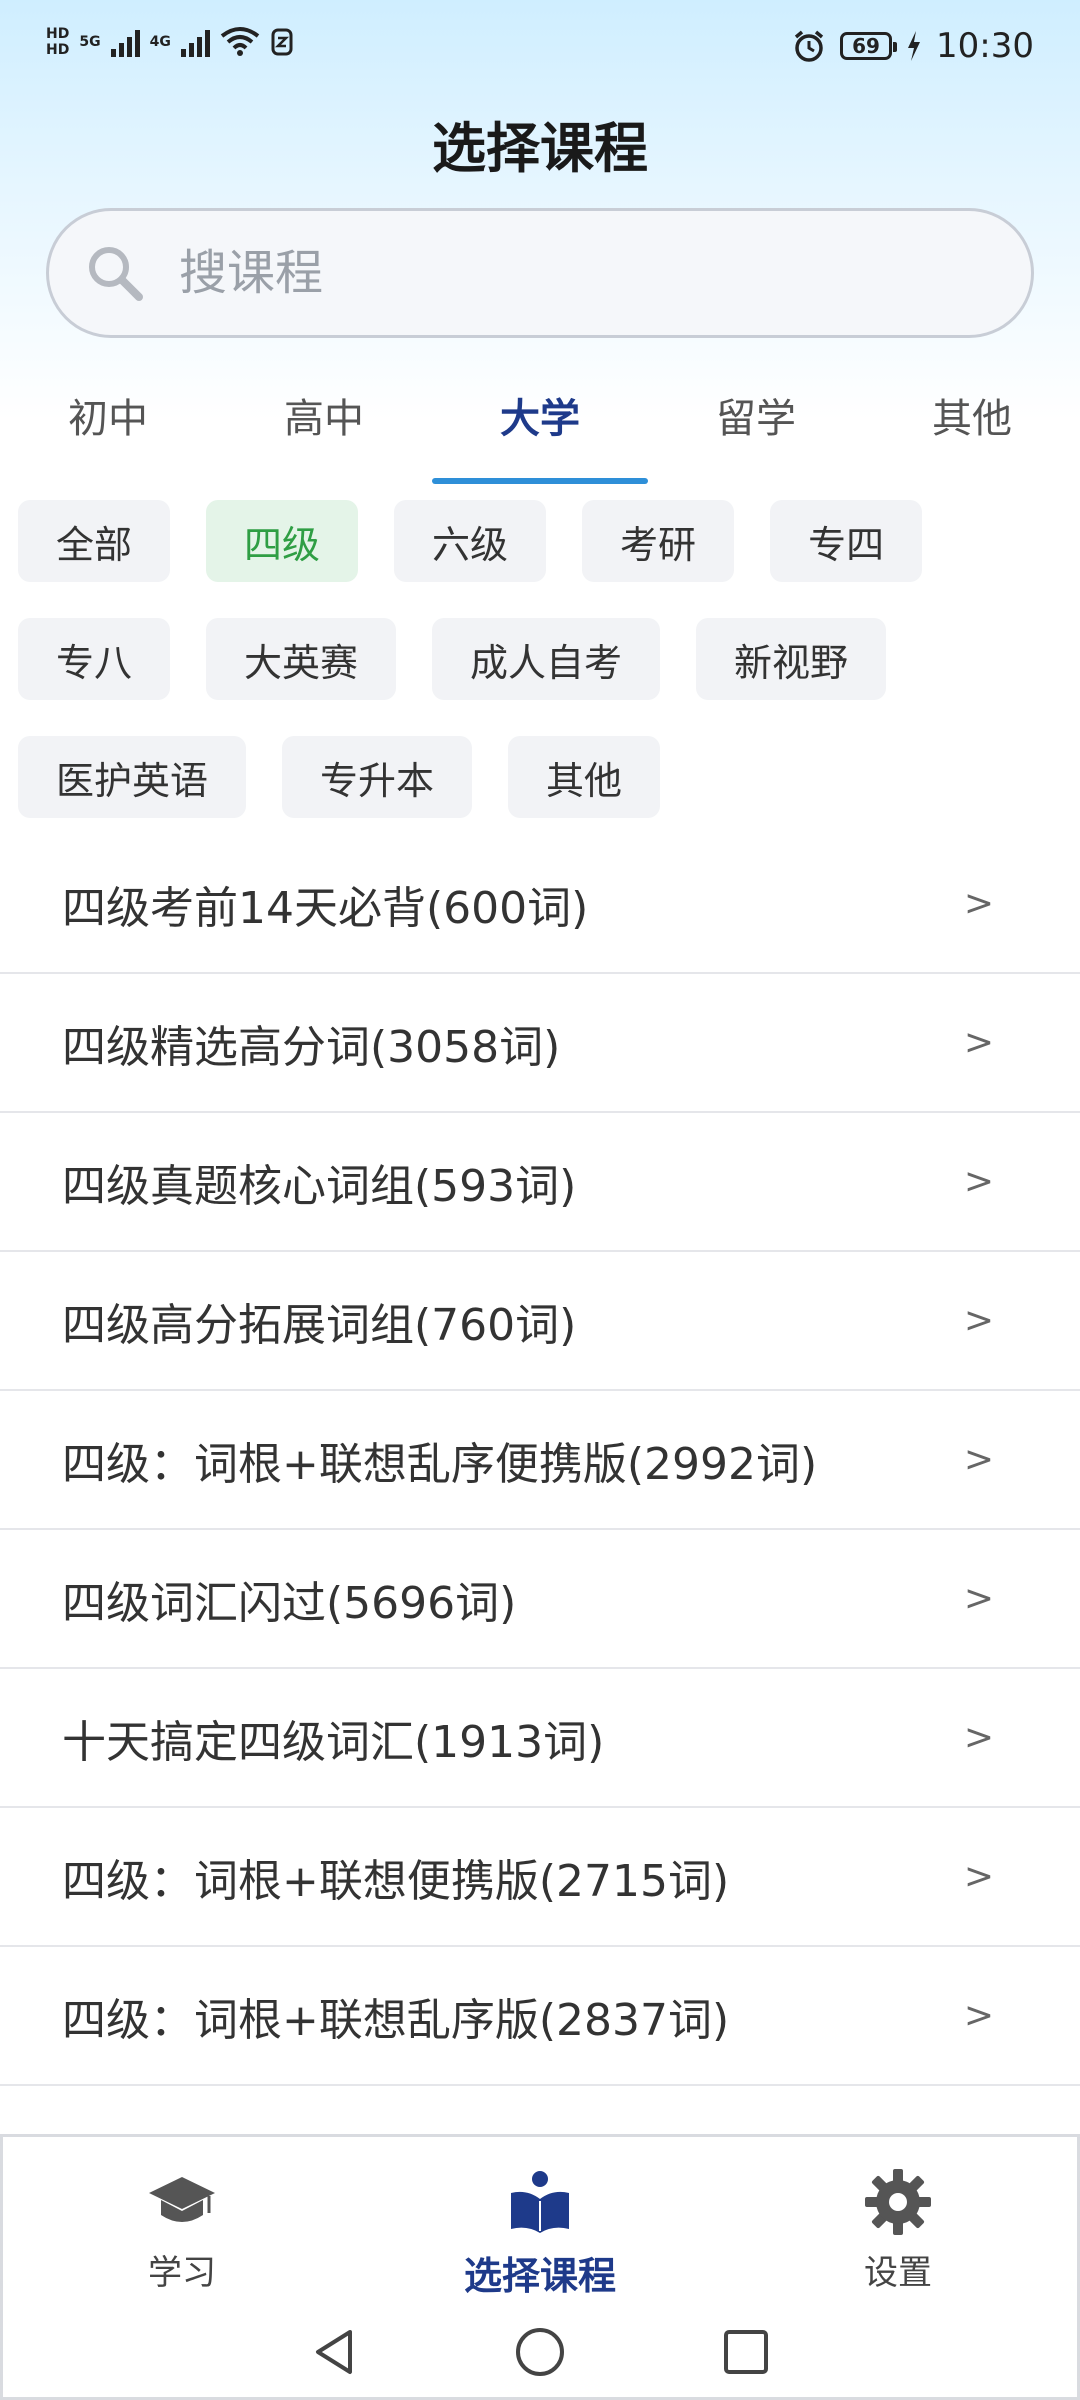  What do you see at coordinates (377, 777) in the screenshot?
I see `chip-upgrade: 专升本` at bounding box center [377, 777].